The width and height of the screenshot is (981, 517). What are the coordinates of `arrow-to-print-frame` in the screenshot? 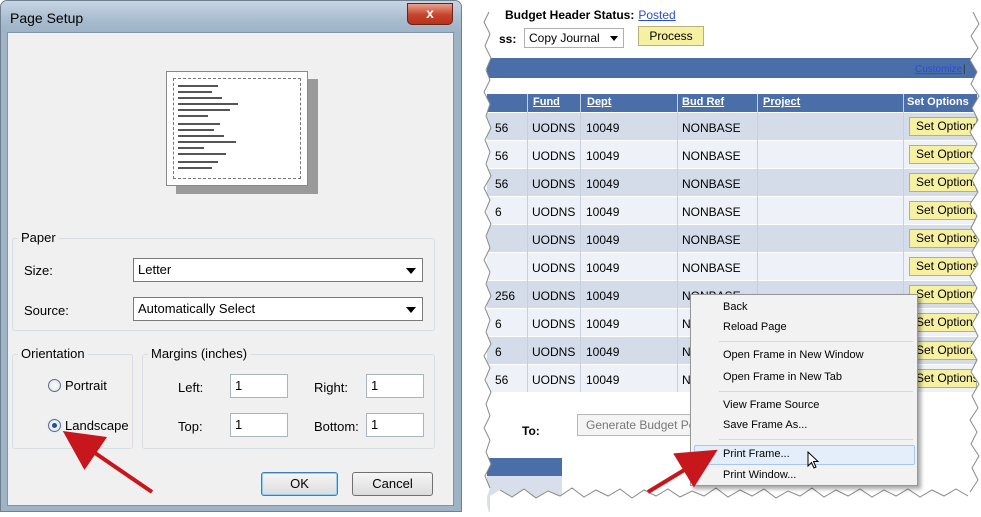 It's located at (682, 471).